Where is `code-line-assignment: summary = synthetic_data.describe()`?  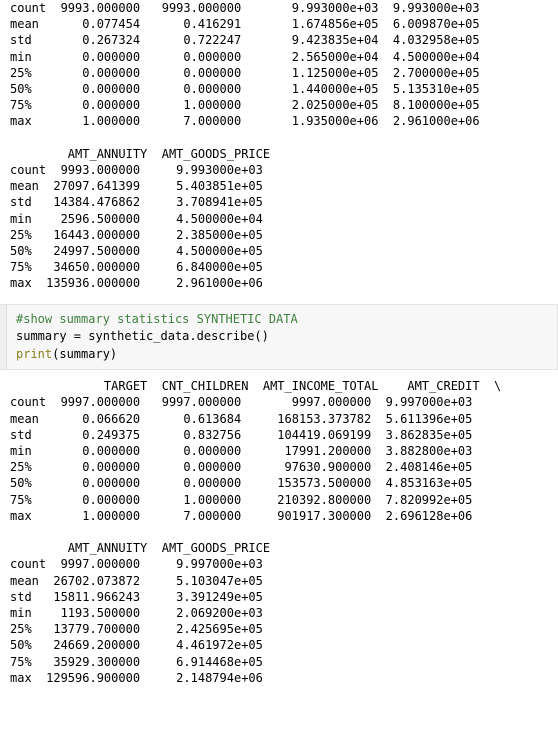
code-line-assignment: summary = synthetic_data.describe() is located at coordinates (142, 336).